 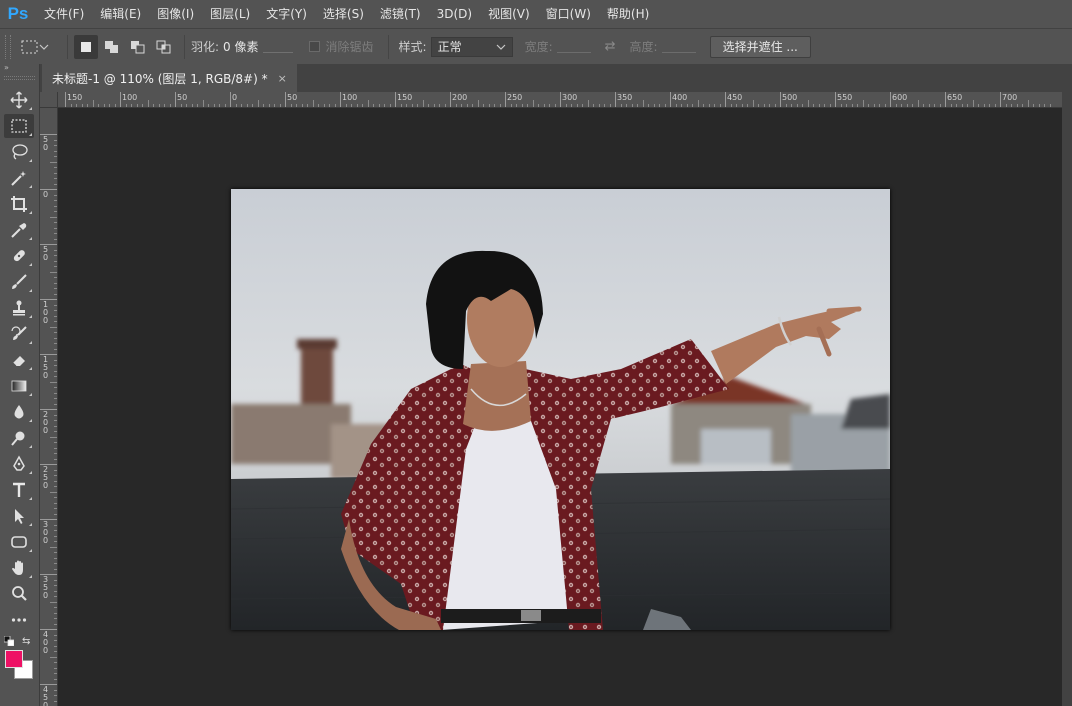 What do you see at coordinates (610, 46) in the screenshot?
I see `swap-width-height-icon: ⇄` at bounding box center [610, 46].